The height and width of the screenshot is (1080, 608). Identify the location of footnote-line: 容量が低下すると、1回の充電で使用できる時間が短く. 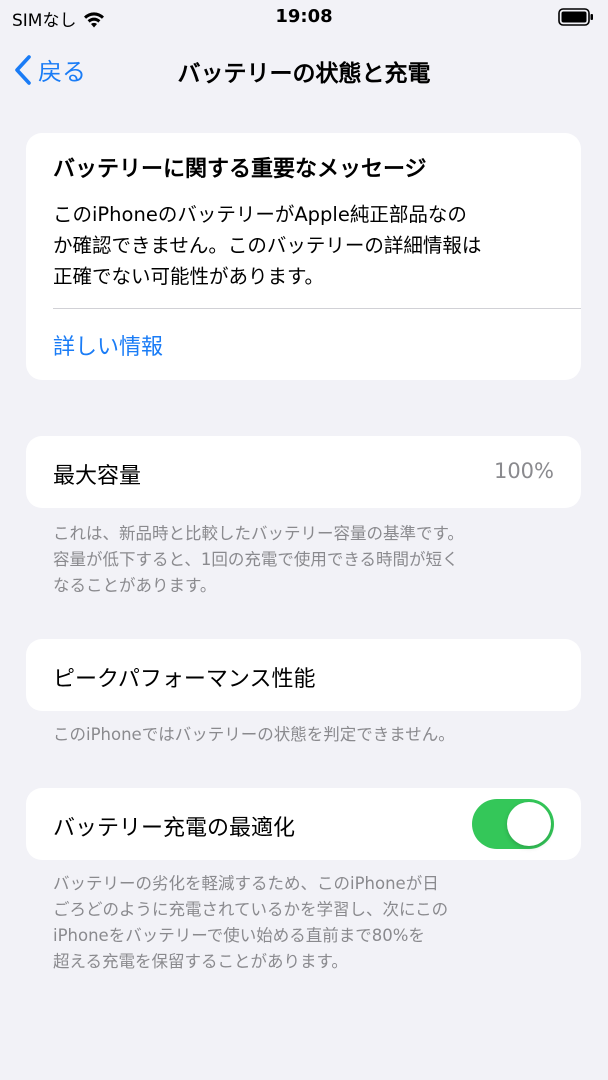
(256, 559).